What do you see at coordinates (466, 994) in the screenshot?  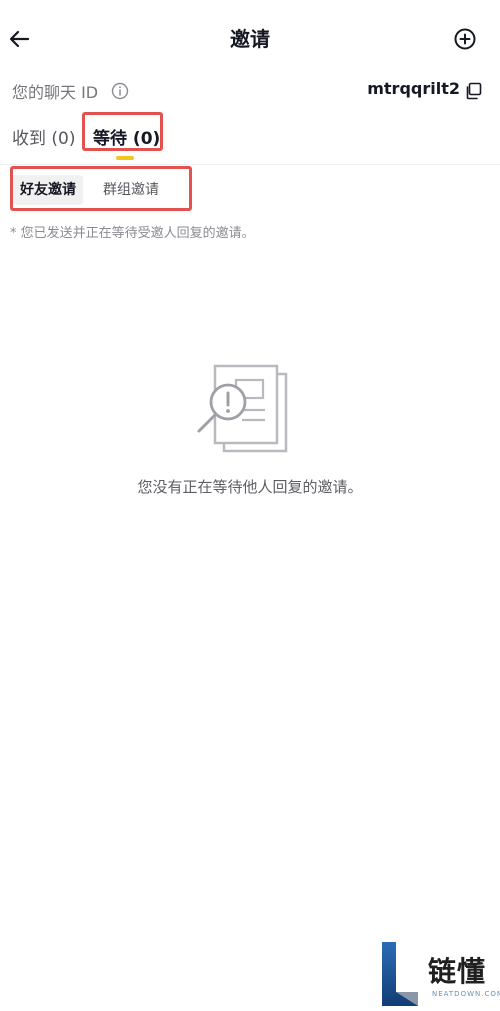 I see `watermark-domain: NEATDOWN.COM` at bounding box center [466, 994].